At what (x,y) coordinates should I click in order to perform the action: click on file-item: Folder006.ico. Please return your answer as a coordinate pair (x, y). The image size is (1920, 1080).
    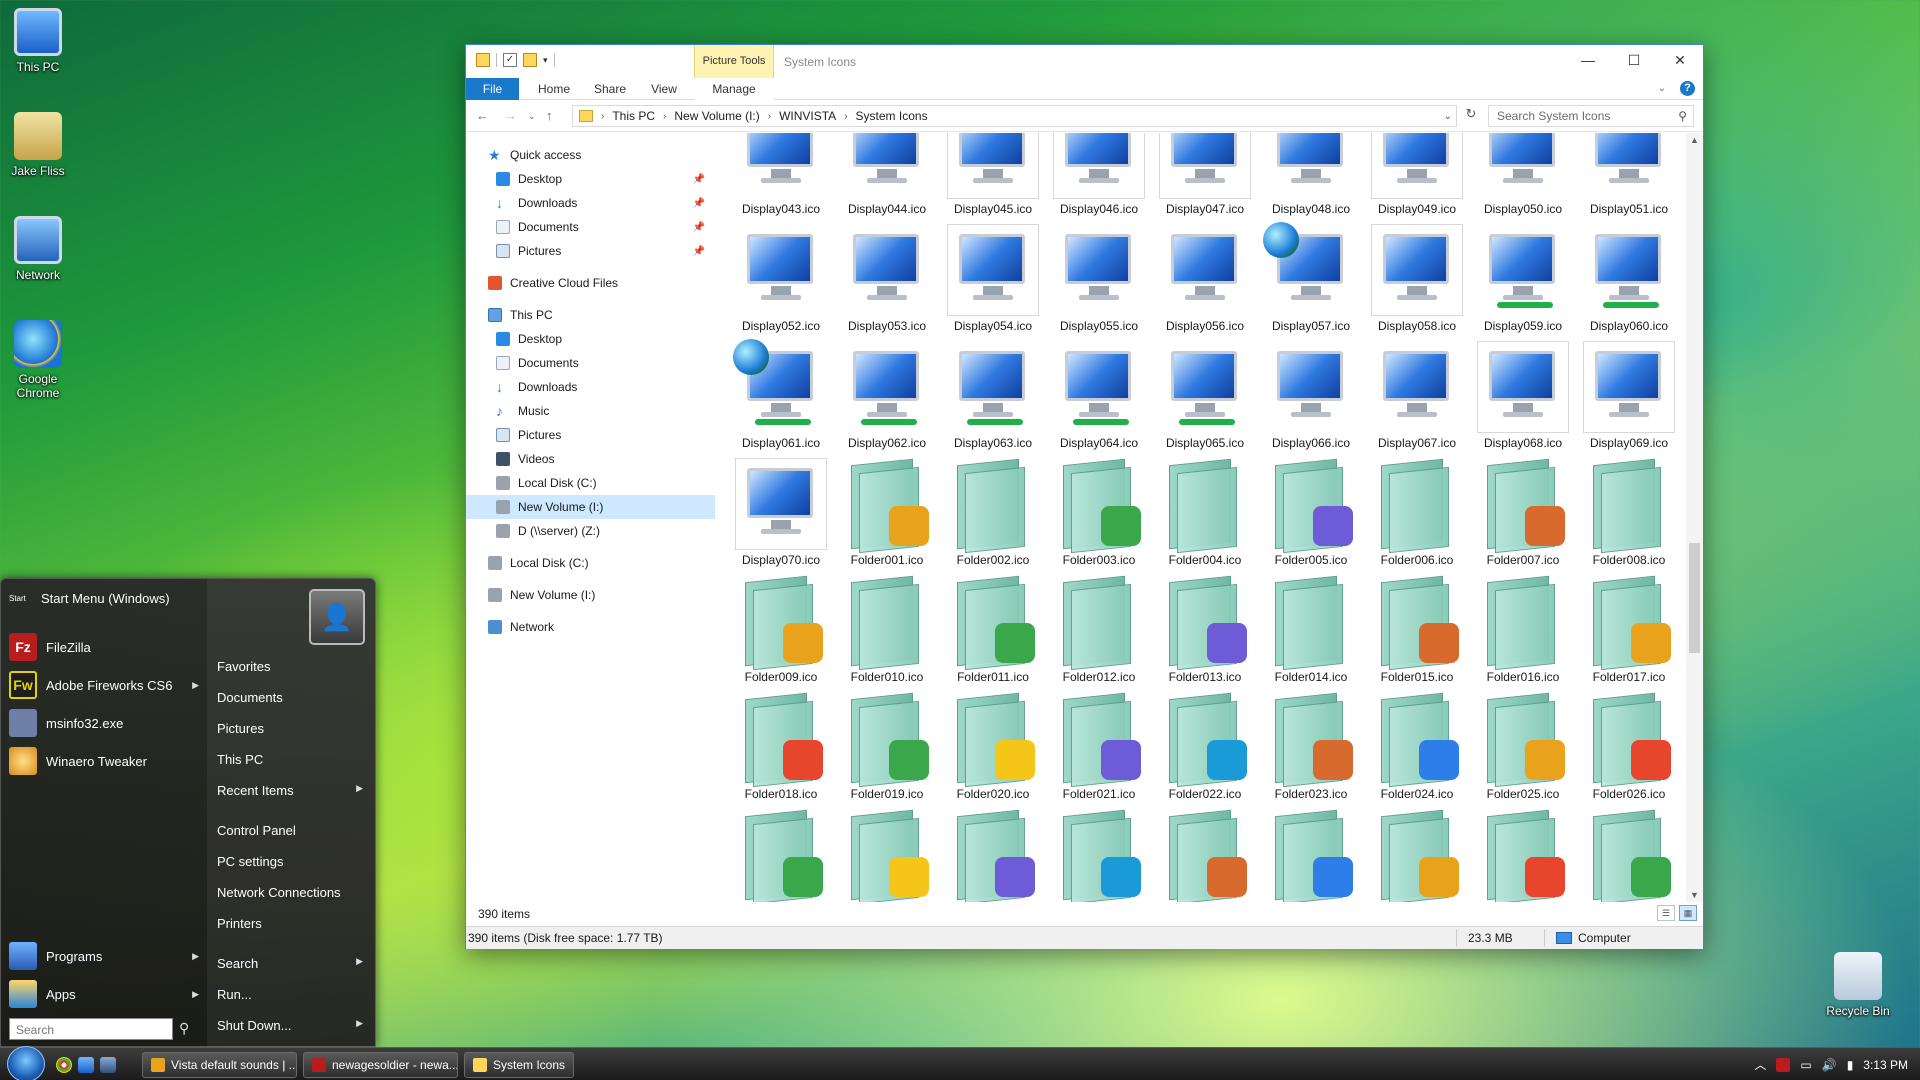
    Looking at the image, I should click on (1417, 512).